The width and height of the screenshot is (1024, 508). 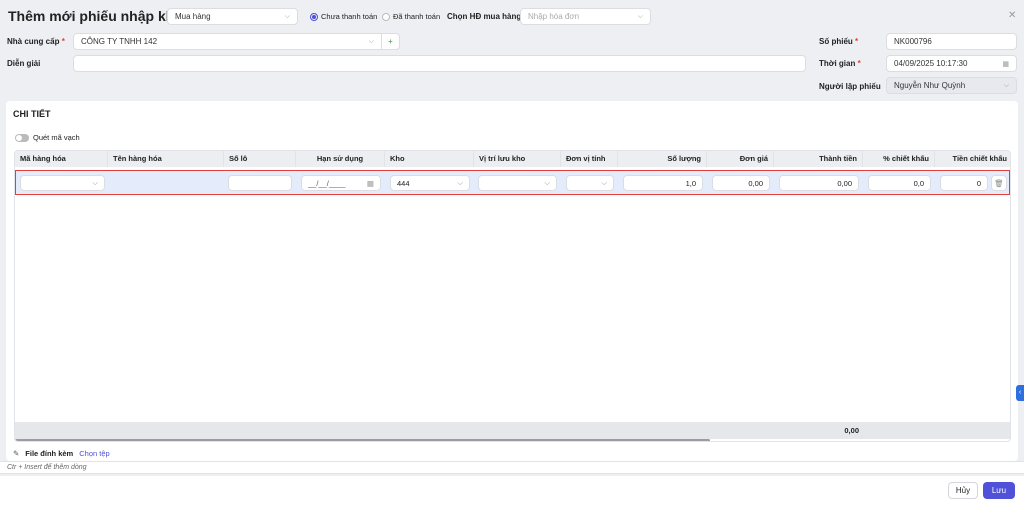 I want to click on page-title: Thêm mới phiếu nhập kho, so click(x=95, y=16).